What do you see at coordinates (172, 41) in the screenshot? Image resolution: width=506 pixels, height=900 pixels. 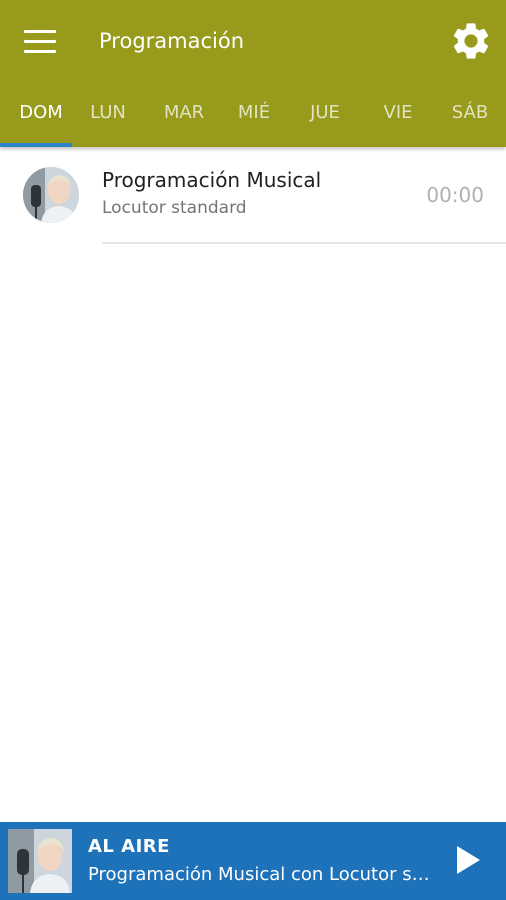 I see `page-title: Programación` at bounding box center [172, 41].